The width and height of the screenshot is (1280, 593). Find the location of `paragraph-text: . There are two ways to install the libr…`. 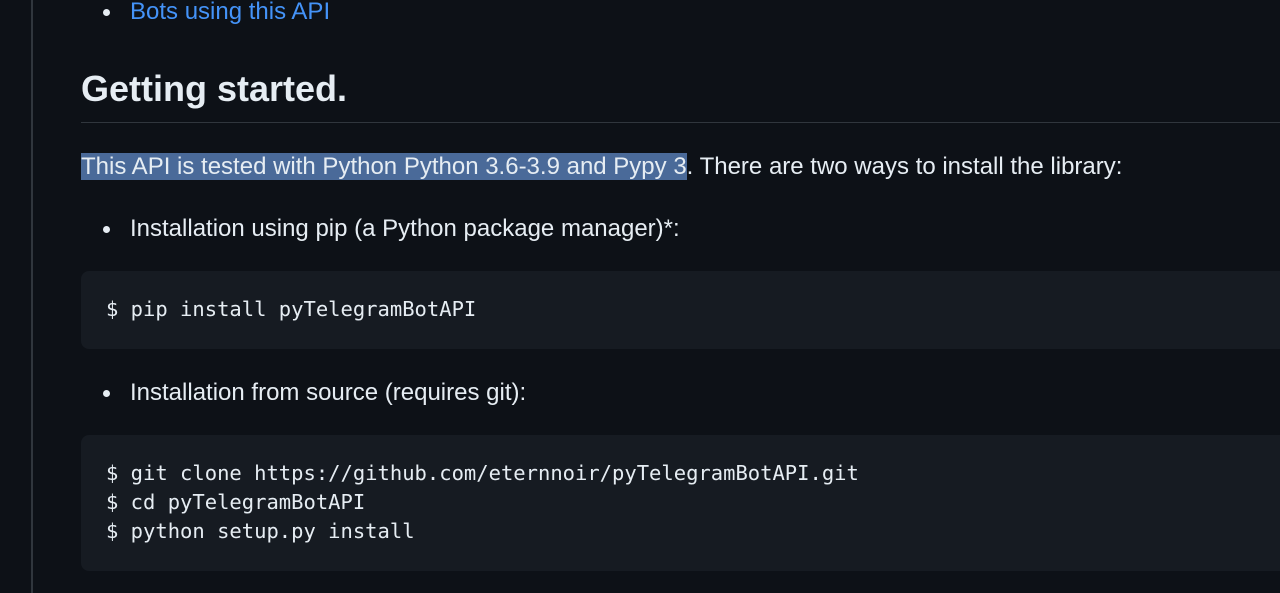

paragraph-text: . There are two ways to install the libr… is located at coordinates (905, 166).